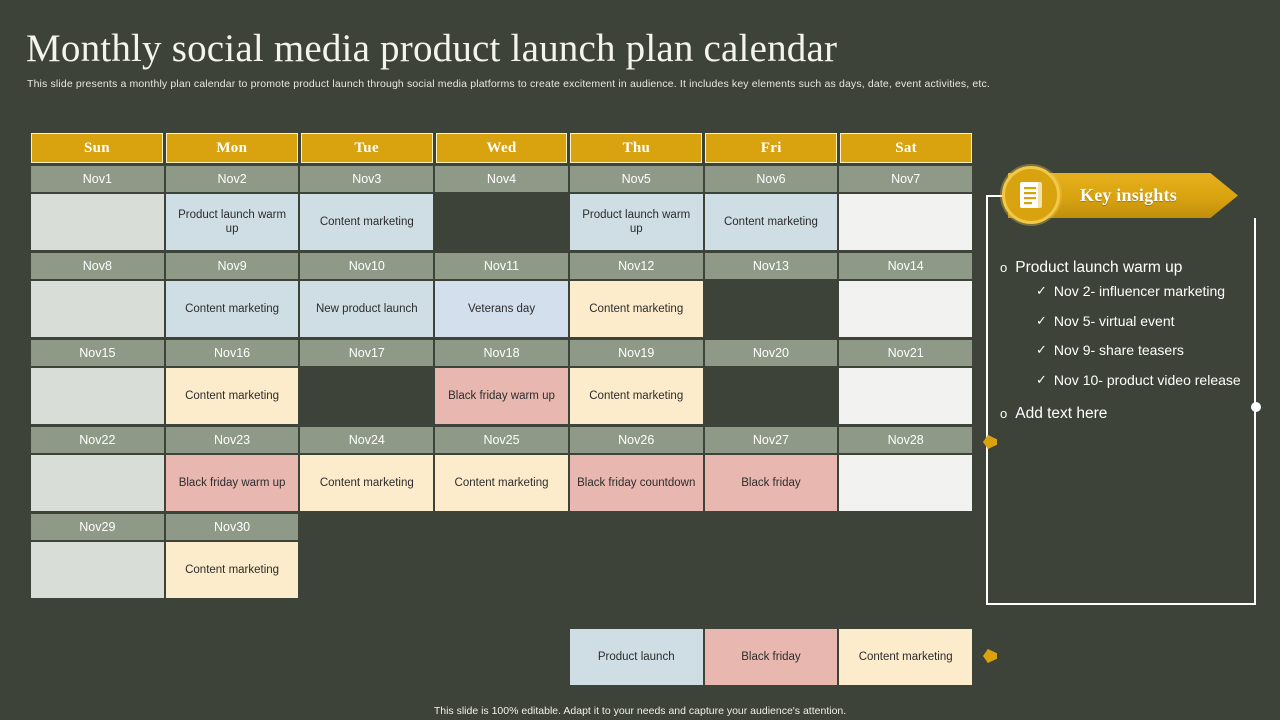 The width and height of the screenshot is (1280, 720). I want to click on calendar-day-cell: Content marketing, so click(906, 643).